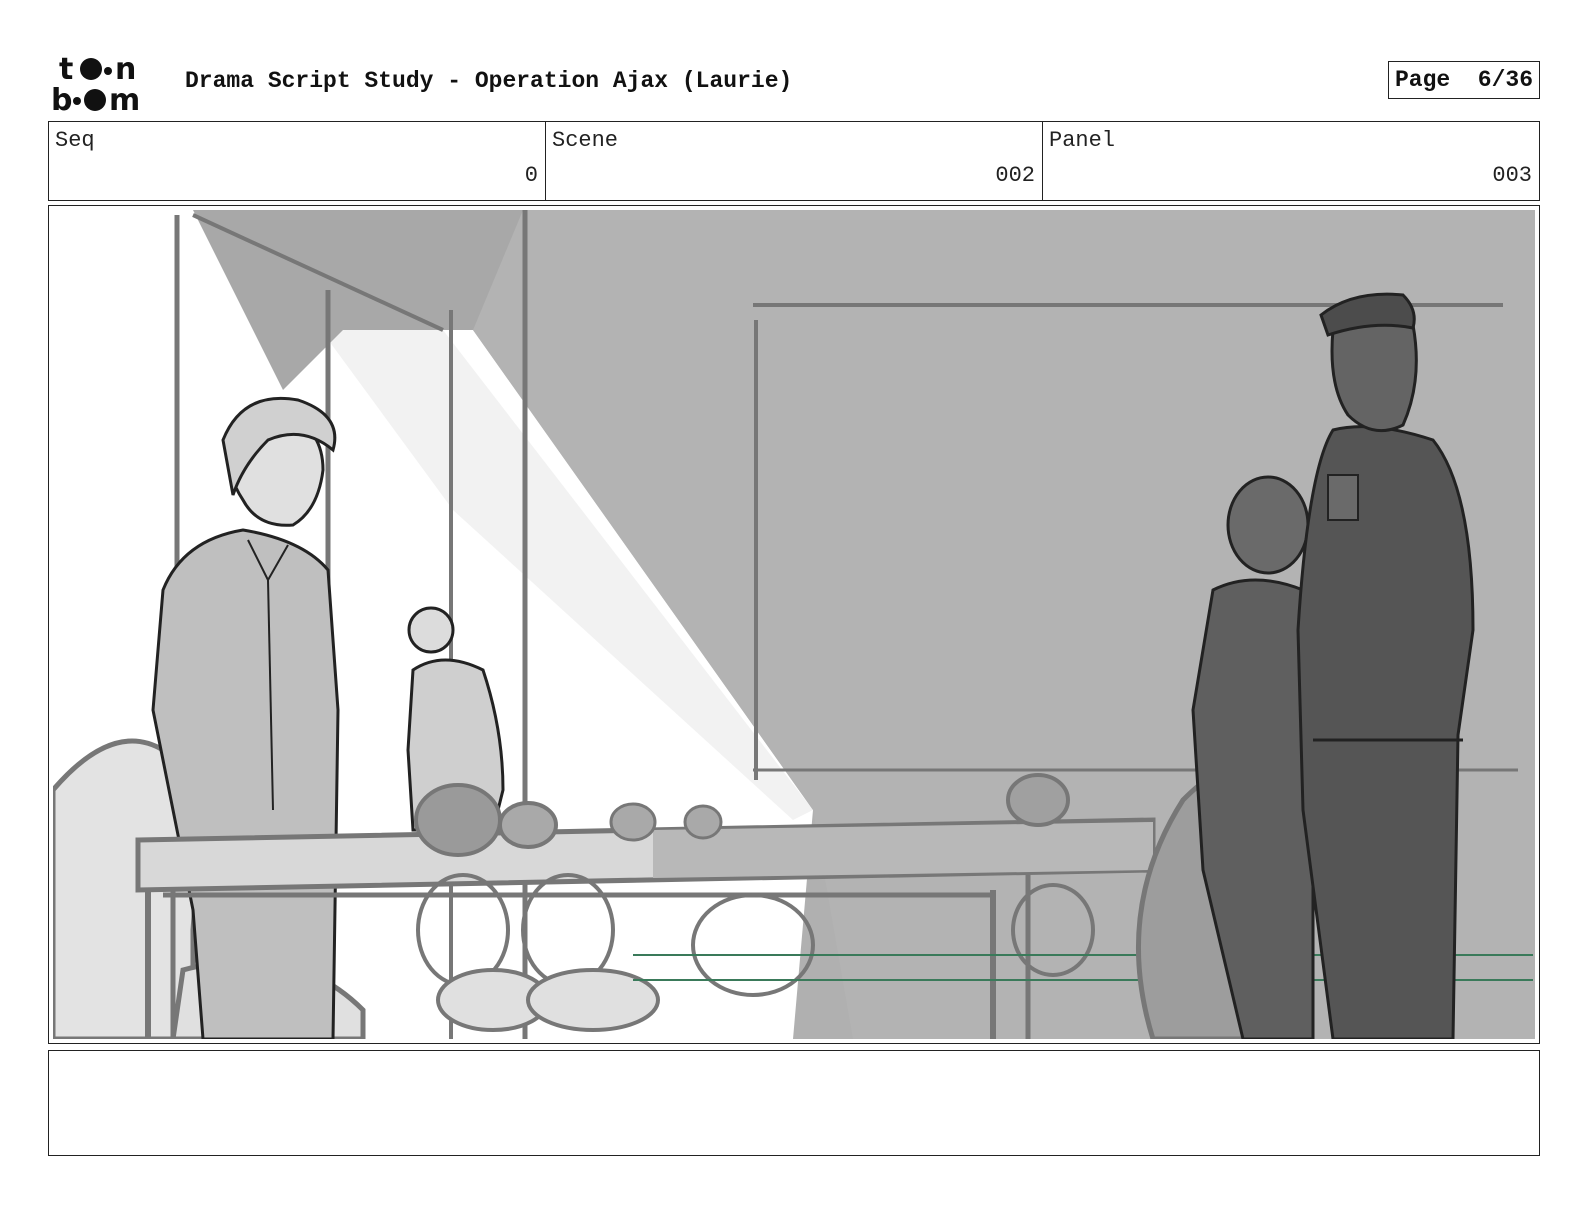 The image size is (1584, 1224). Describe the element at coordinates (1464, 80) in the screenshot. I see `page-indicator: Page 6/36` at that location.